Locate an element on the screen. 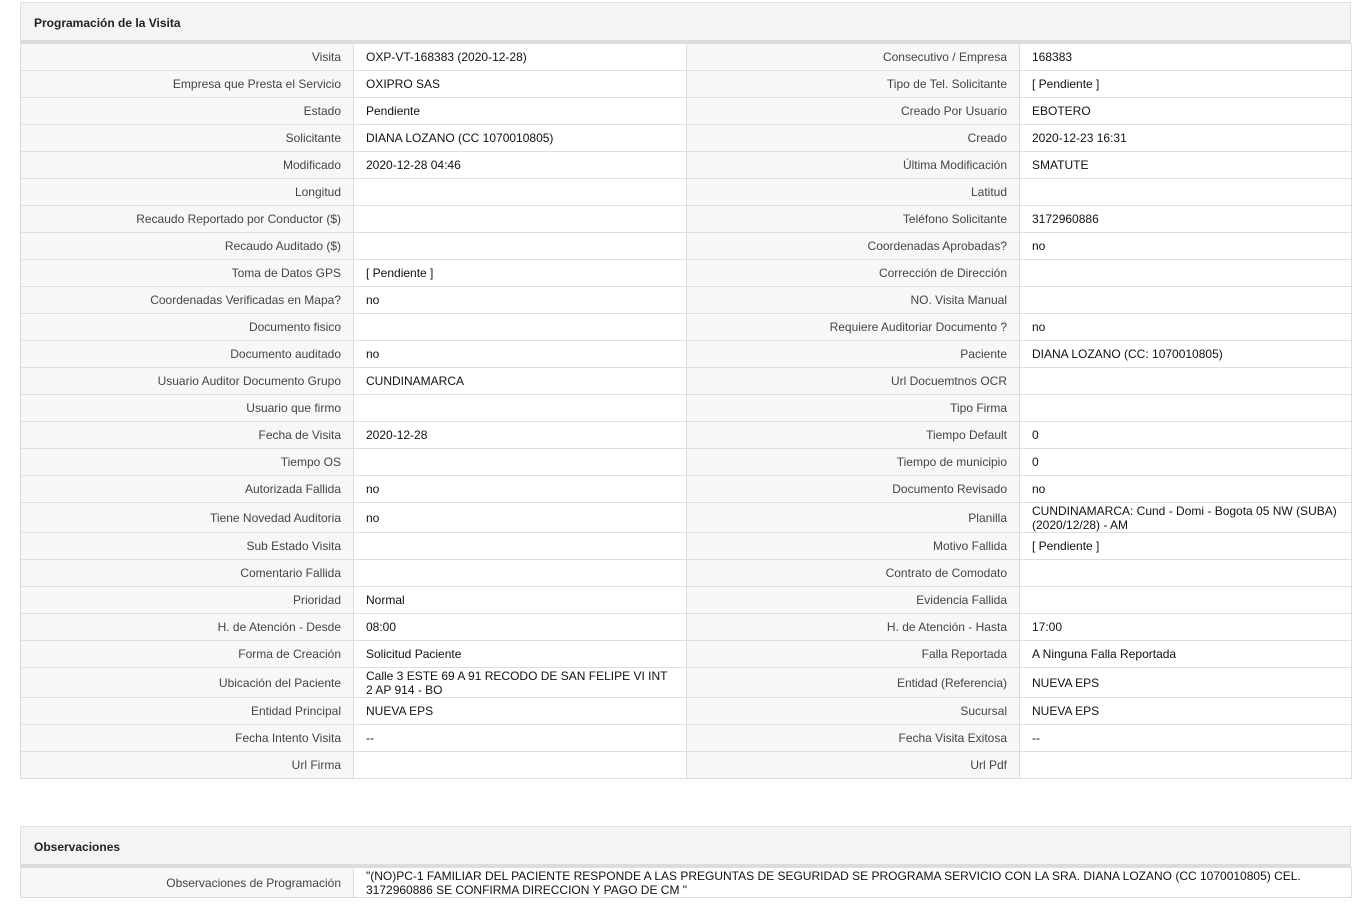 Image resolution: width=1362 pixels, height=915 pixels. field-label: Documento auditado is located at coordinates (187, 354).